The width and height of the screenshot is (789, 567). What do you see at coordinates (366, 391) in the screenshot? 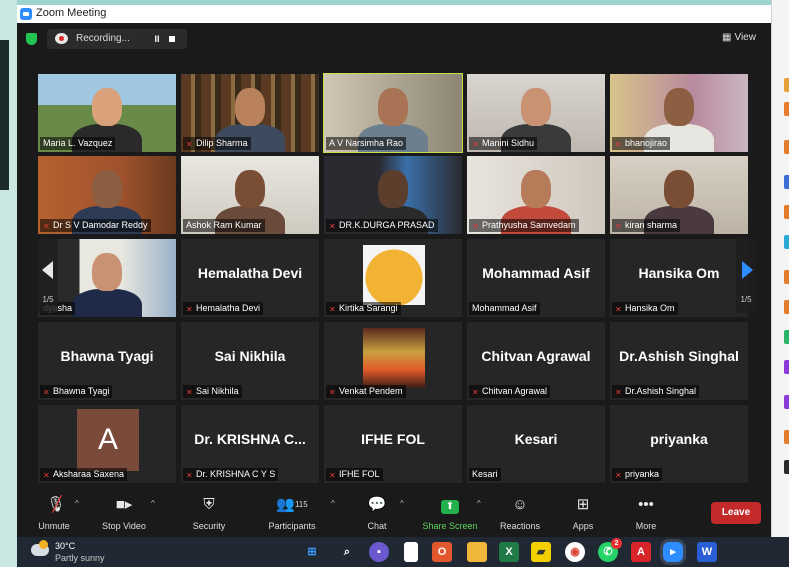
I see `participant-name-label: ✕ Venkat Pendem` at bounding box center [366, 391].